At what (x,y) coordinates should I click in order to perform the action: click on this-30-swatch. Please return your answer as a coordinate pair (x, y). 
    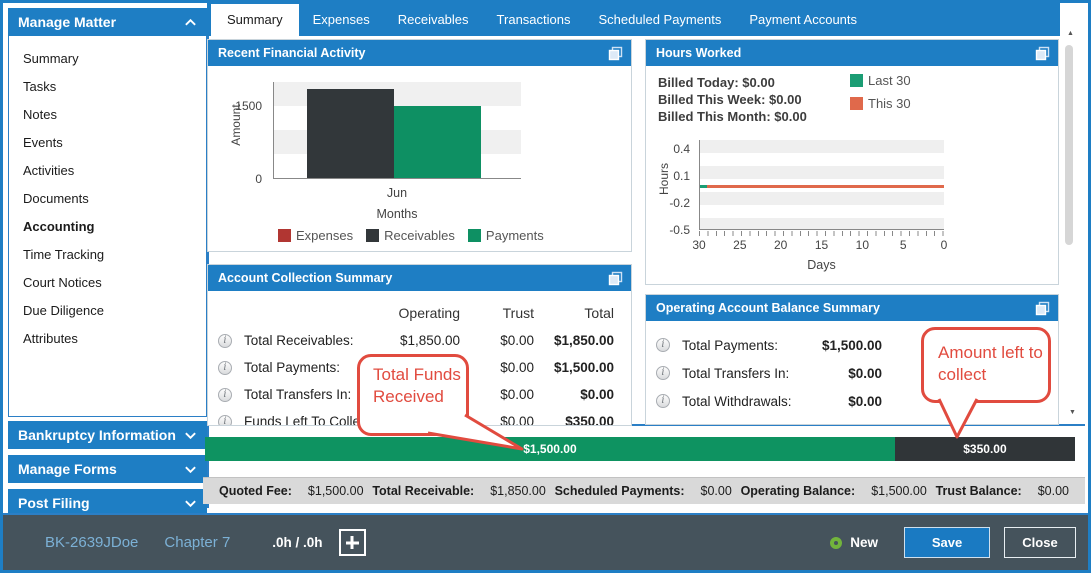
    Looking at the image, I should click on (856, 103).